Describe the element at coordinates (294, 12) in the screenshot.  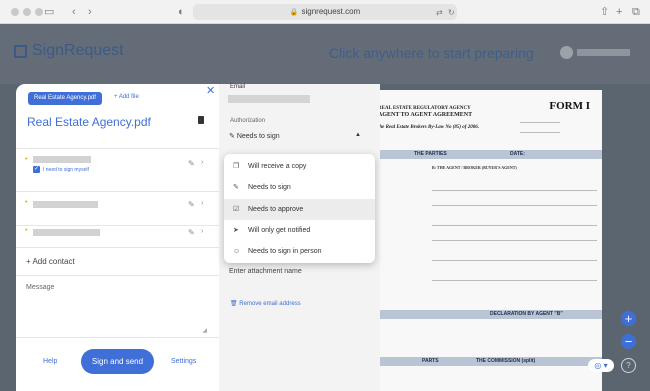
I see `lock-icon: 🔒` at that location.